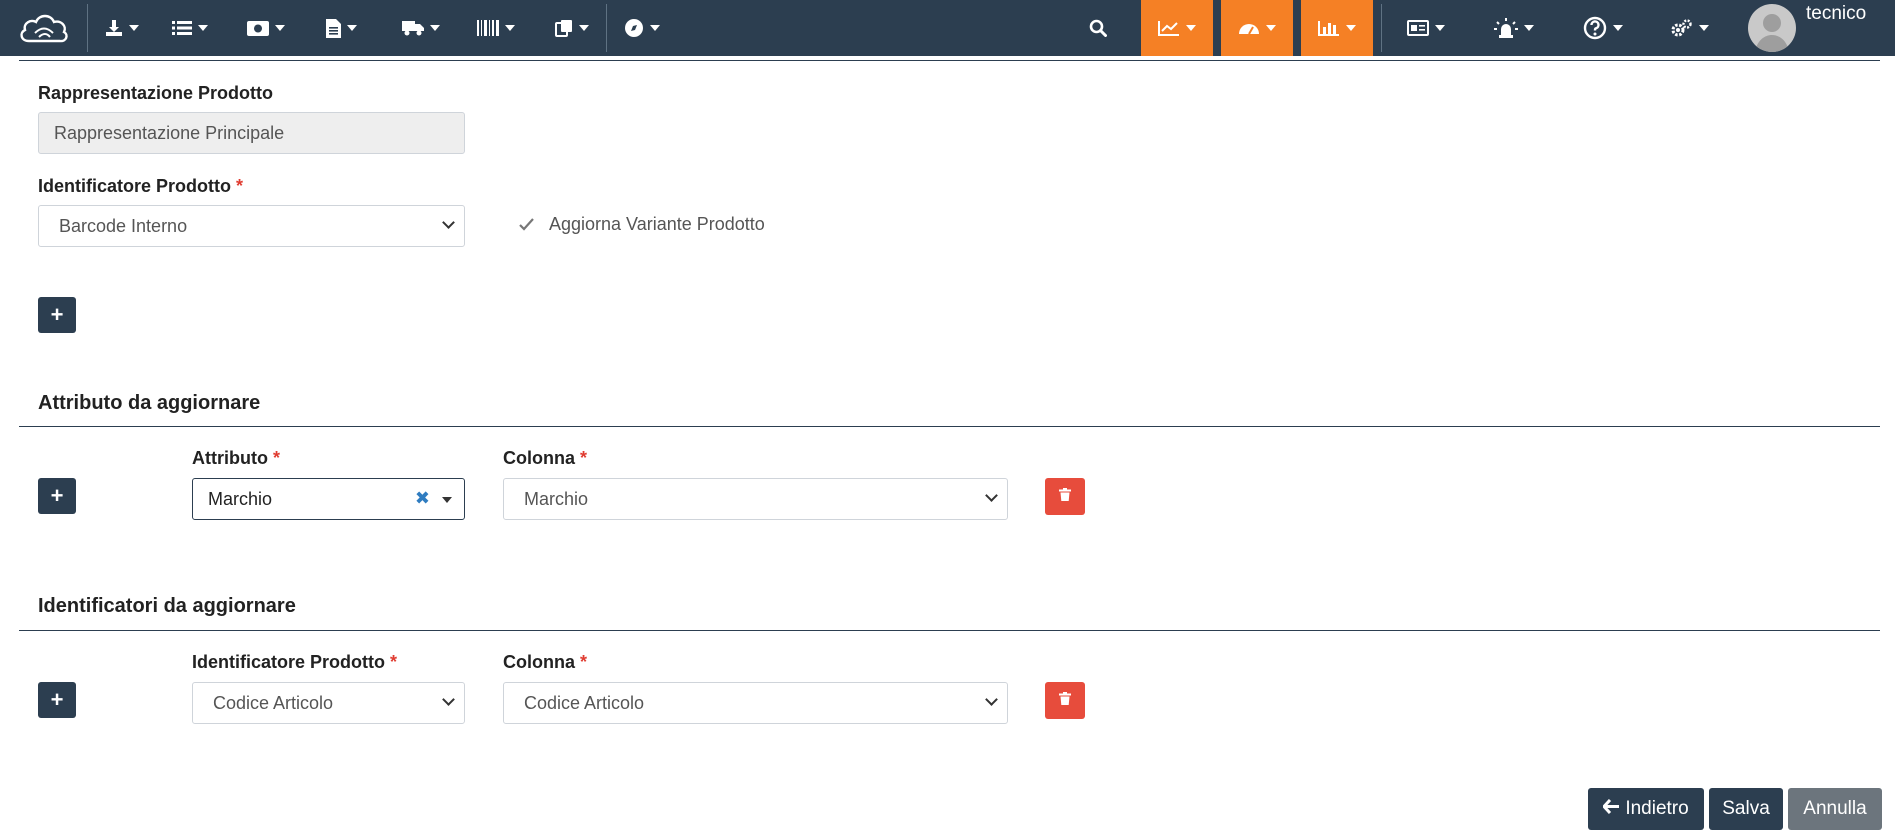 The width and height of the screenshot is (1895, 839). I want to click on menu-help, so click(1603, 28).